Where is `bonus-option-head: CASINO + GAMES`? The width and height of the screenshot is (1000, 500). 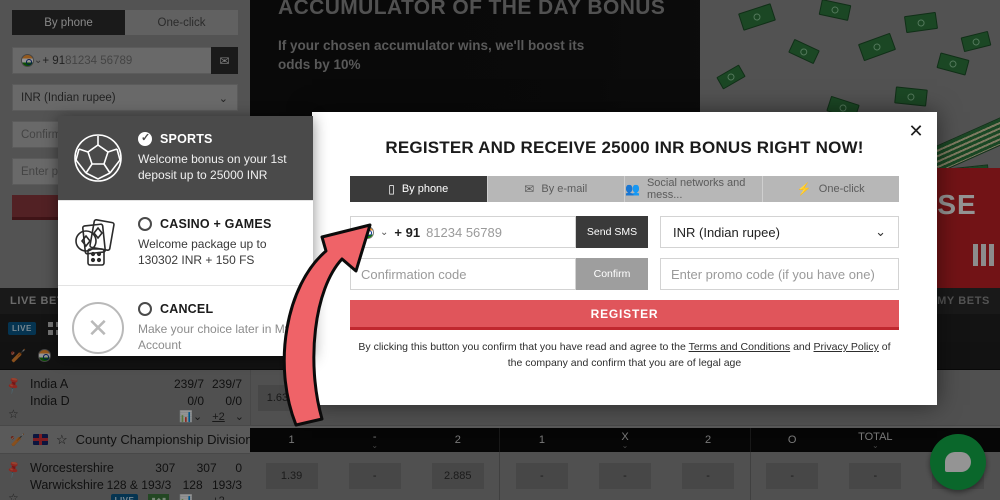
bonus-option-head: CASINO + GAMES is located at coordinates (219, 224).